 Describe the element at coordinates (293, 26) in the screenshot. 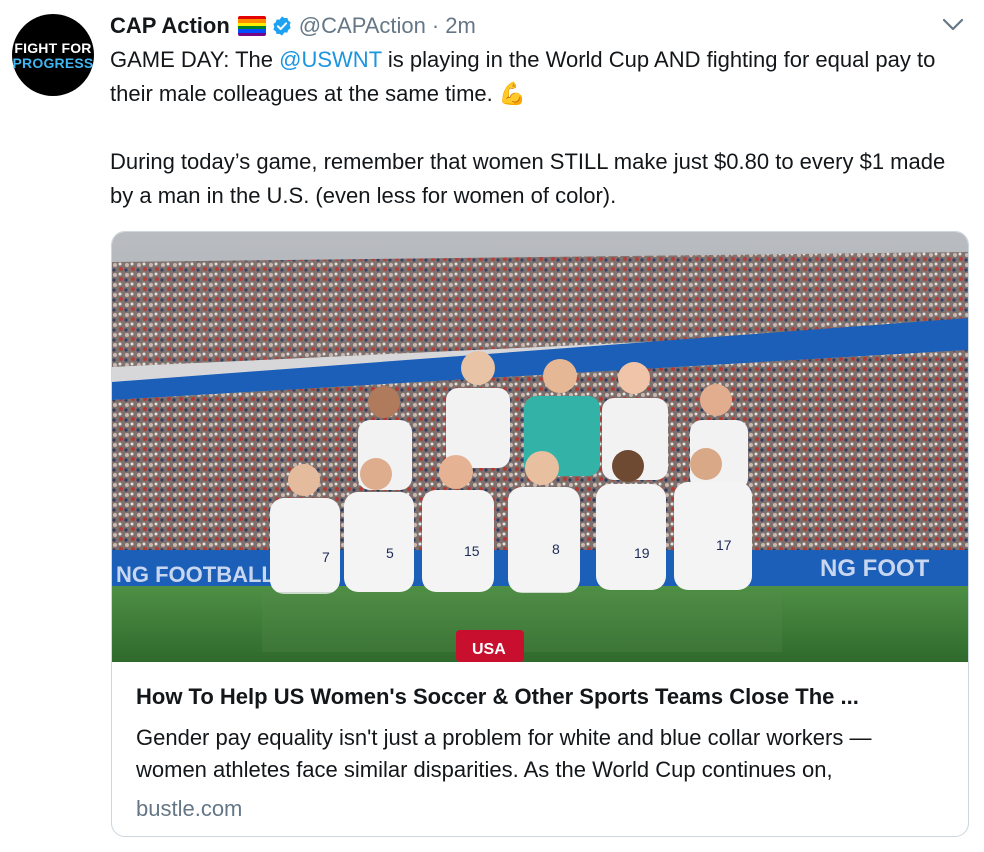

I see `tweet-header: CAP Action @CAPAction · 2m` at that location.